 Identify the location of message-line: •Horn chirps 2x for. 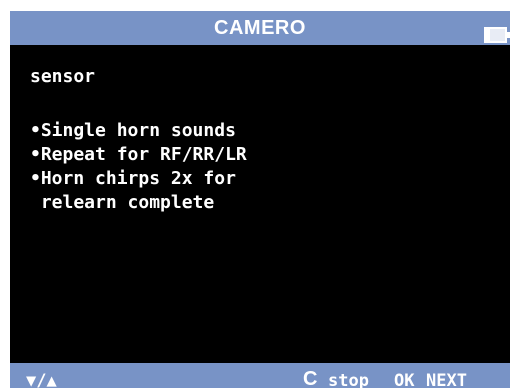
(133, 178).